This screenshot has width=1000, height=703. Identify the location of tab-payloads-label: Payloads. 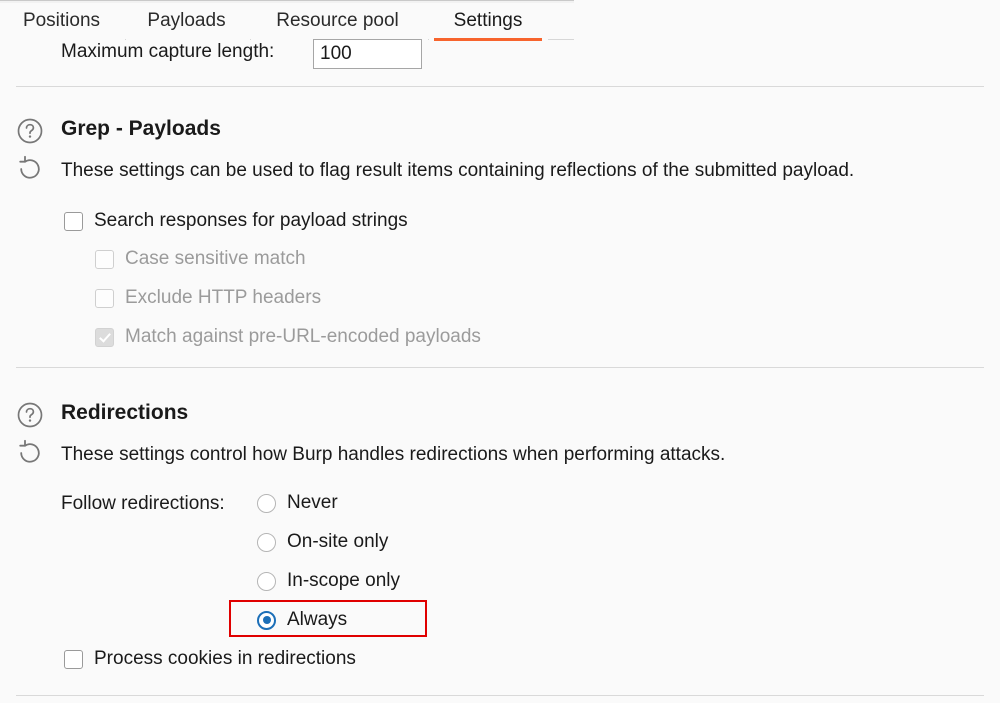
(186, 20).